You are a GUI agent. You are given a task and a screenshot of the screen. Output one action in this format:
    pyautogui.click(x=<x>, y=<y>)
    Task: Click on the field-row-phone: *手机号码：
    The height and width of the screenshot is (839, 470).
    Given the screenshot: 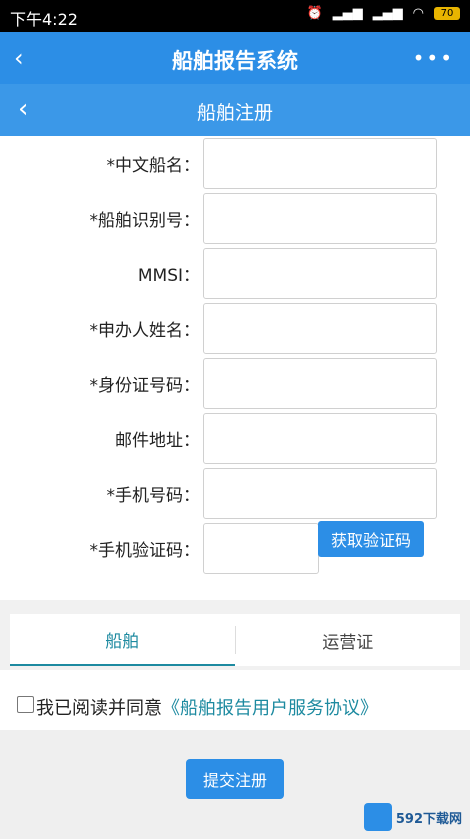 What is the action you would take?
    pyautogui.click(x=235, y=493)
    